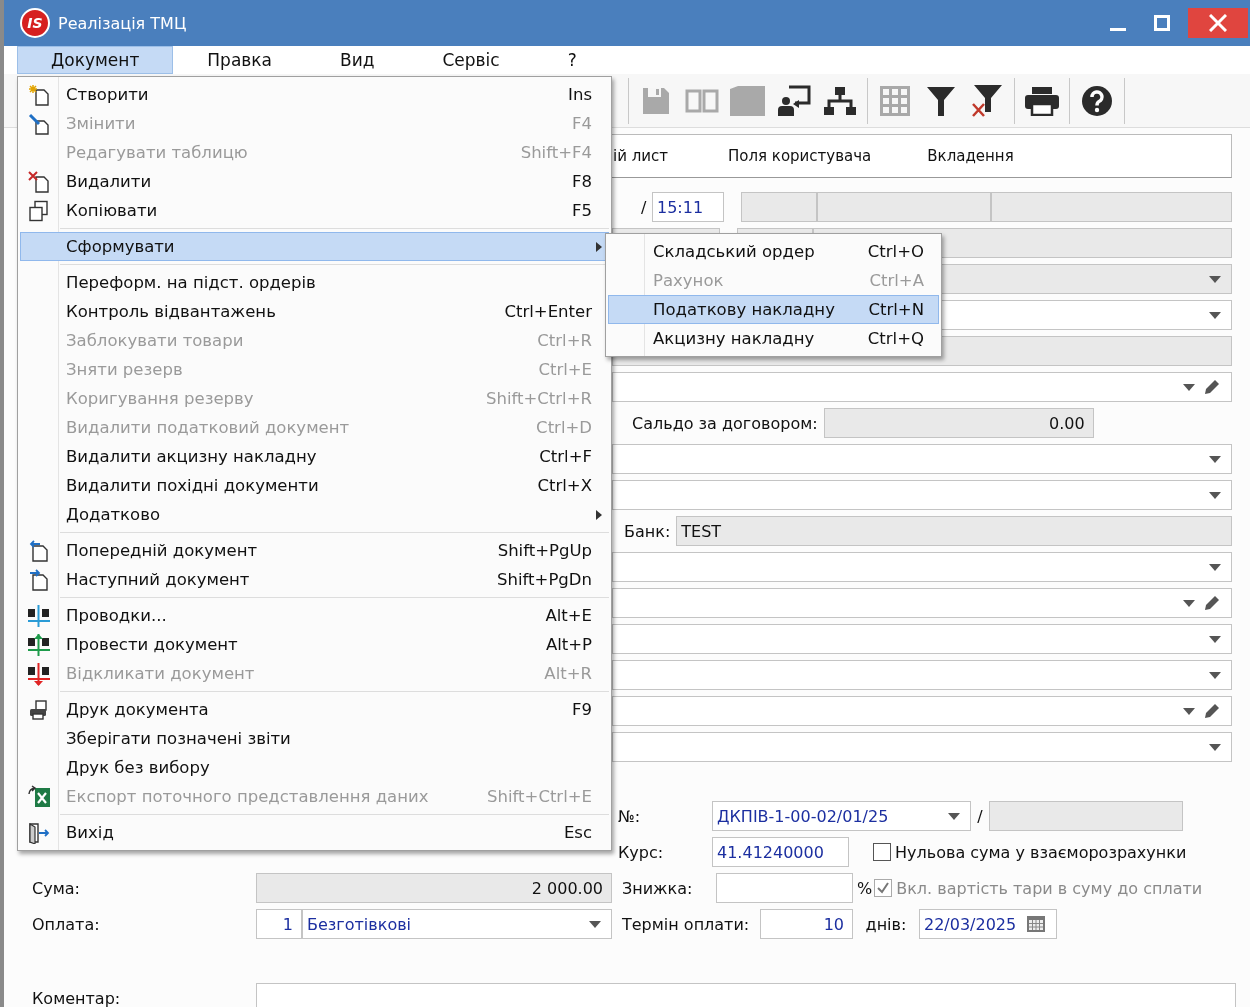 The width and height of the screenshot is (1250, 1007). I want to click on checkbox-label: Нульова сума у взаєморозрахунки, so click(1041, 852).